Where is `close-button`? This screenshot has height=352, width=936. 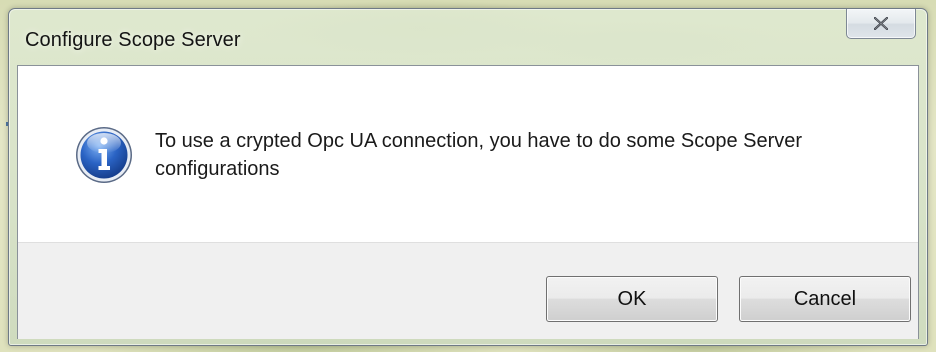 close-button is located at coordinates (881, 24).